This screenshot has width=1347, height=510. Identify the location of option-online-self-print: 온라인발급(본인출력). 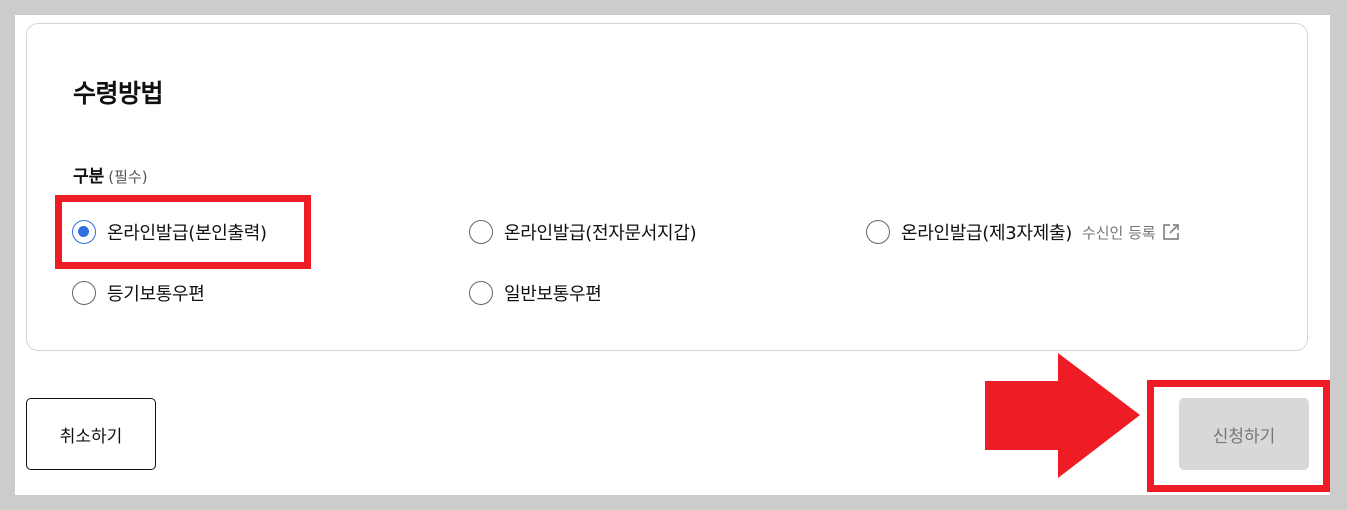
(169, 232).